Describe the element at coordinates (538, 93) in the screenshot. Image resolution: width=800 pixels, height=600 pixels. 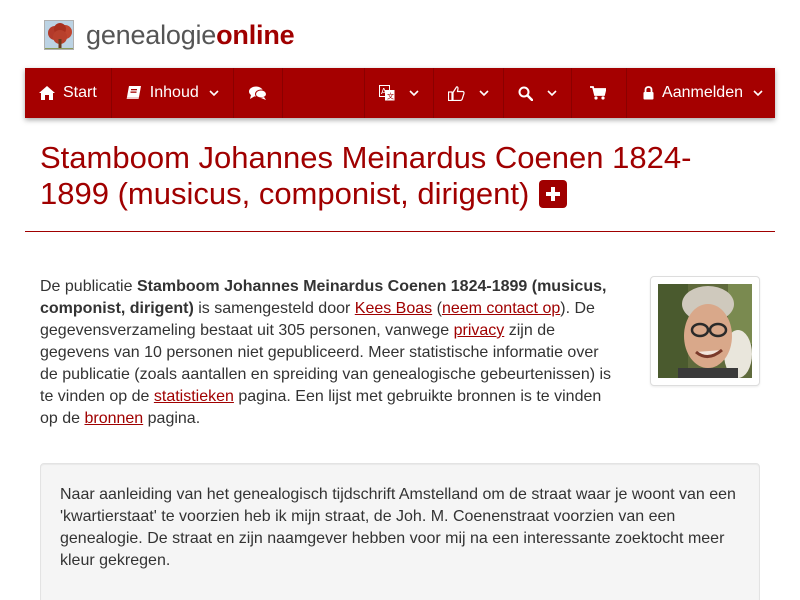
I see `nav-search` at that location.